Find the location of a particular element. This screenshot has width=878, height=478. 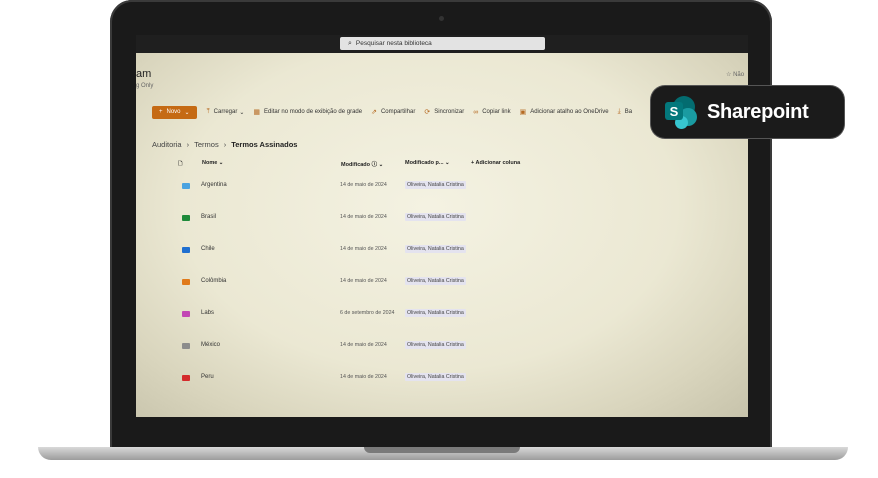

column-header-name: Nome ⌄ is located at coordinates (212, 163).